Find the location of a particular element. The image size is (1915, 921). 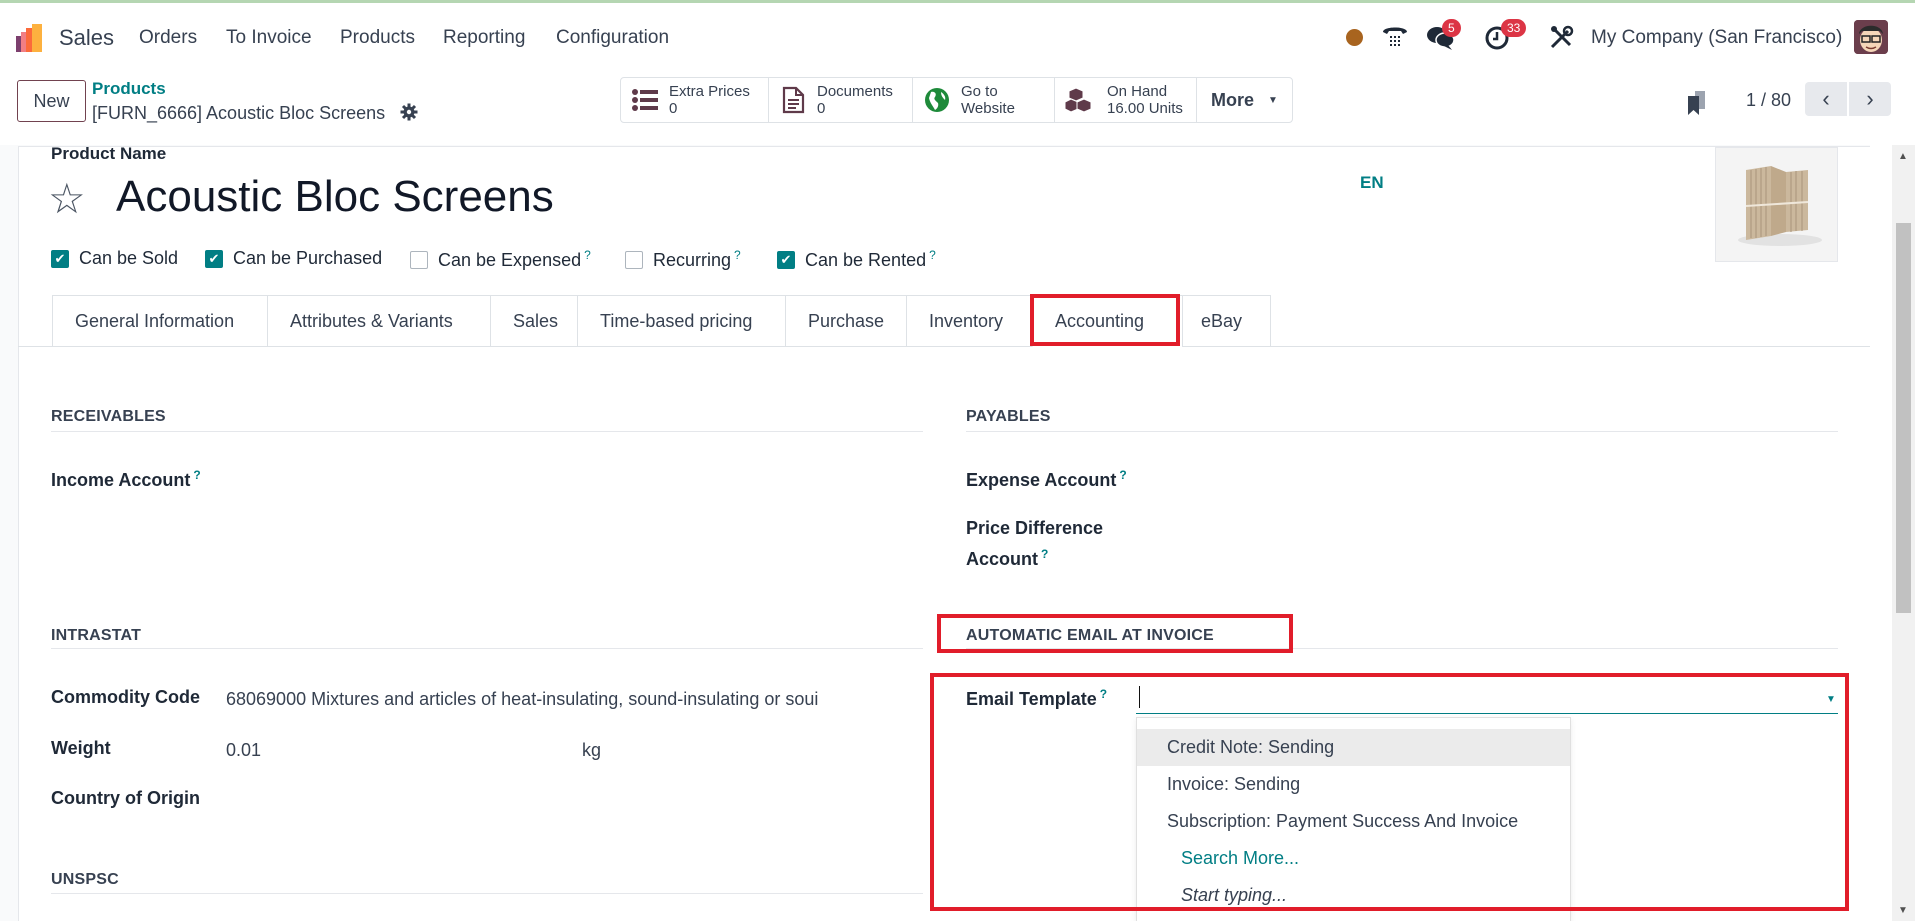

product-name-field: Acoustic Bloc Screens is located at coordinates (335, 197).